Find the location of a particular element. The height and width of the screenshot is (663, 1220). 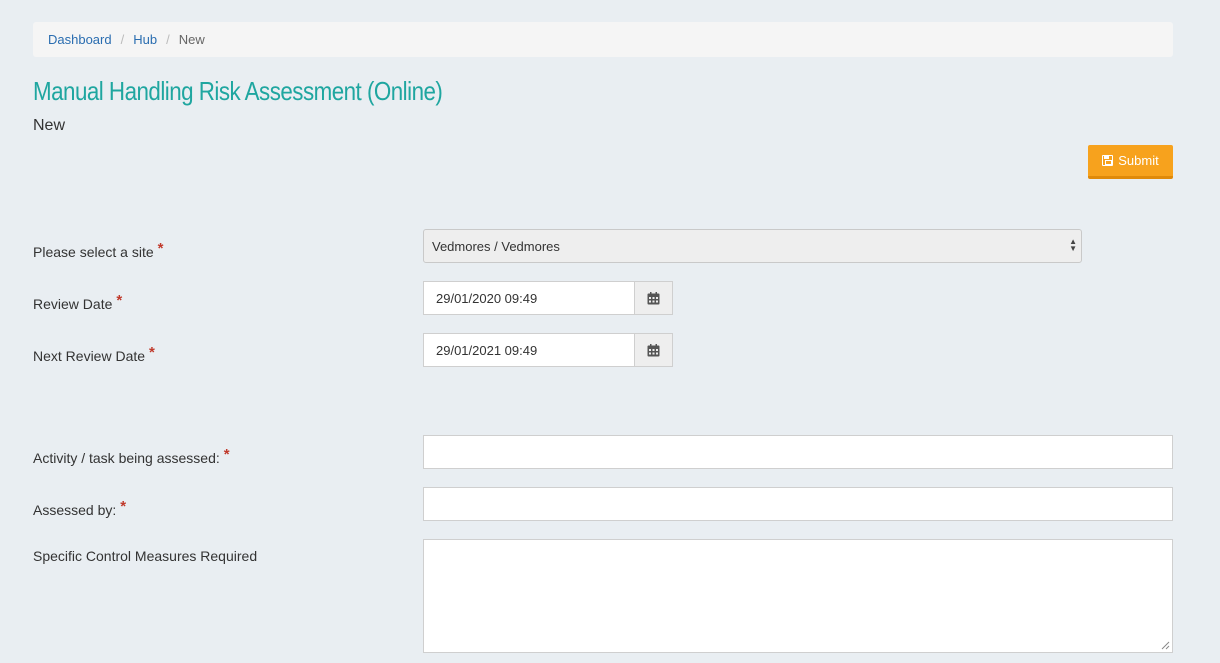

breadcrumb: Dashboard / Hub / New is located at coordinates (603, 39).